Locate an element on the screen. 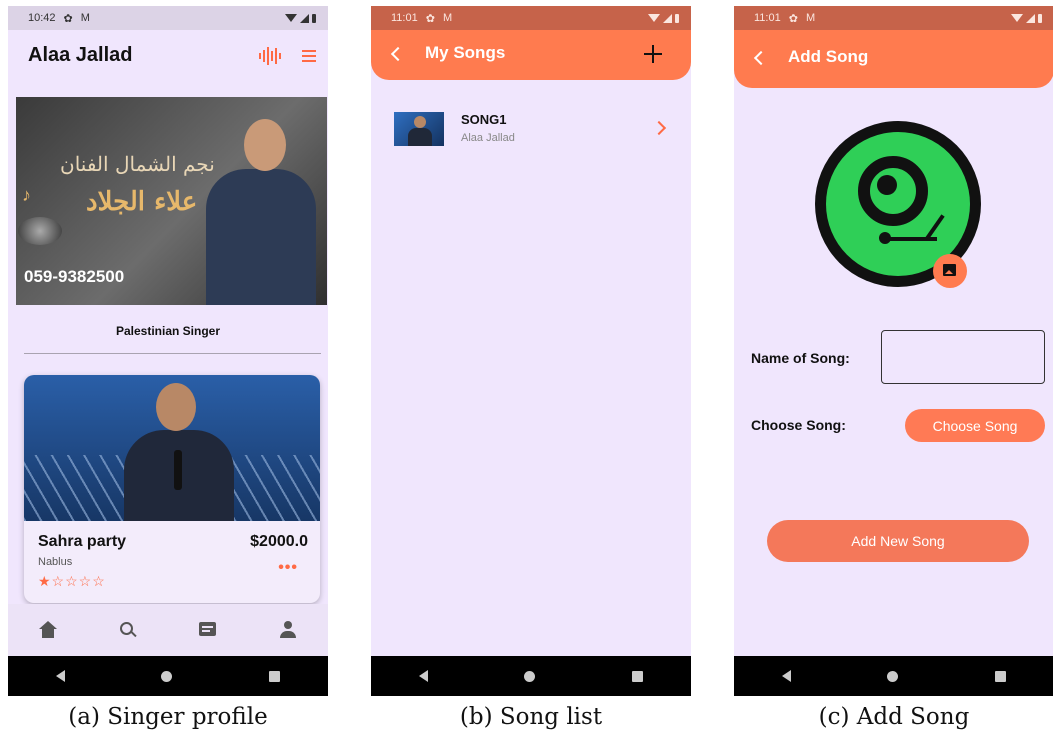 This screenshot has height=744, width=1053. audio-wave-icon is located at coordinates (270, 56).